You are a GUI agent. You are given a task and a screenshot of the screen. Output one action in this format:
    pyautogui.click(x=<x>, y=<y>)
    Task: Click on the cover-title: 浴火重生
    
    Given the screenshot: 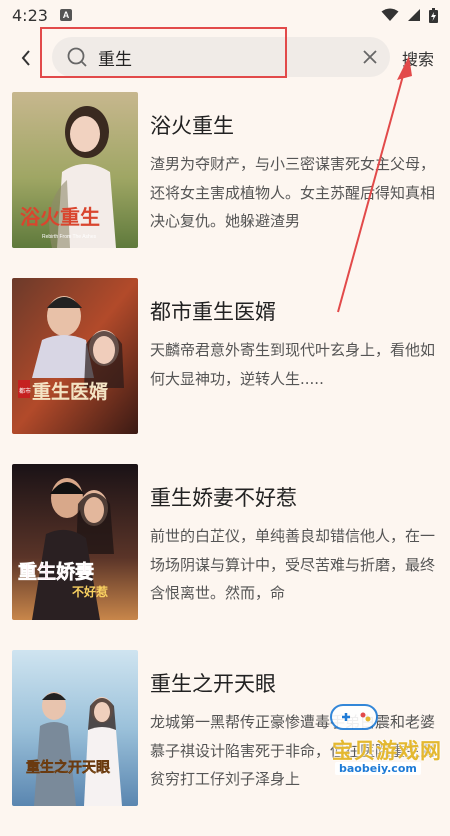 What is the action you would take?
    pyautogui.click(x=60, y=217)
    